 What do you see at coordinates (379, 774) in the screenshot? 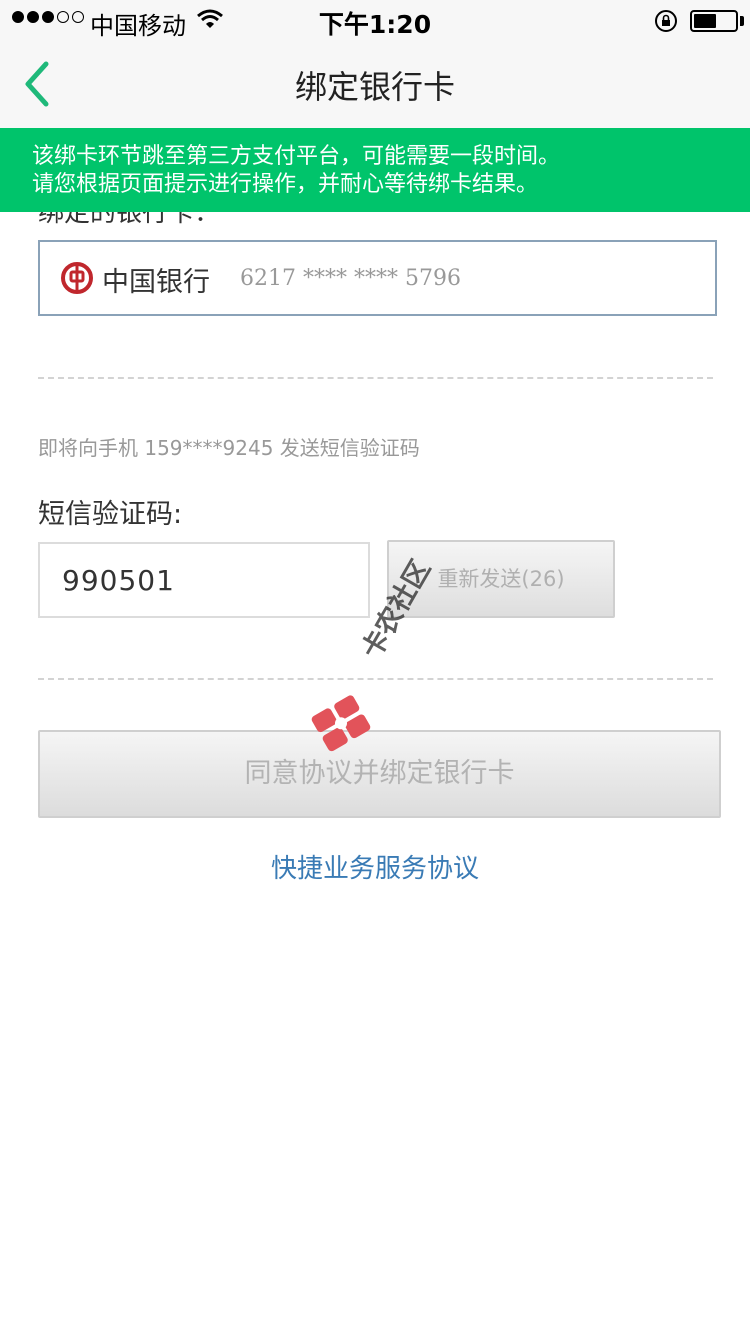
I see `agree-and-bind-button: 同意协议并绑定银行卡` at bounding box center [379, 774].